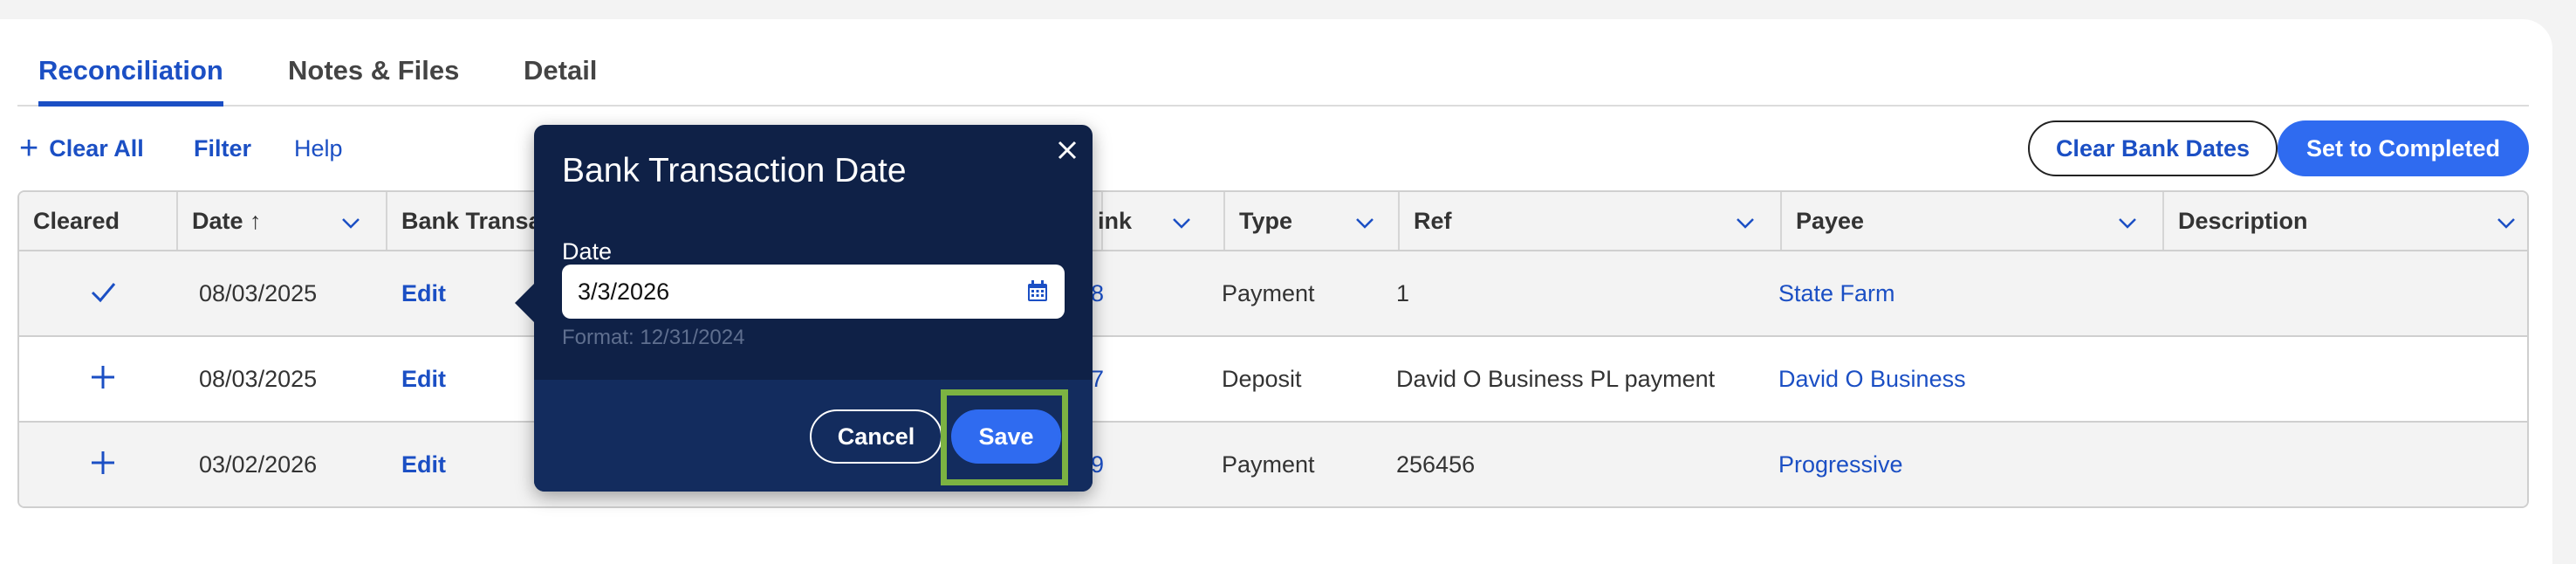 The height and width of the screenshot is (564, 2576). What do you see at coordinates (103, 291) in the screenshot?
I see `check-icon` at bounding box center [103, 291].